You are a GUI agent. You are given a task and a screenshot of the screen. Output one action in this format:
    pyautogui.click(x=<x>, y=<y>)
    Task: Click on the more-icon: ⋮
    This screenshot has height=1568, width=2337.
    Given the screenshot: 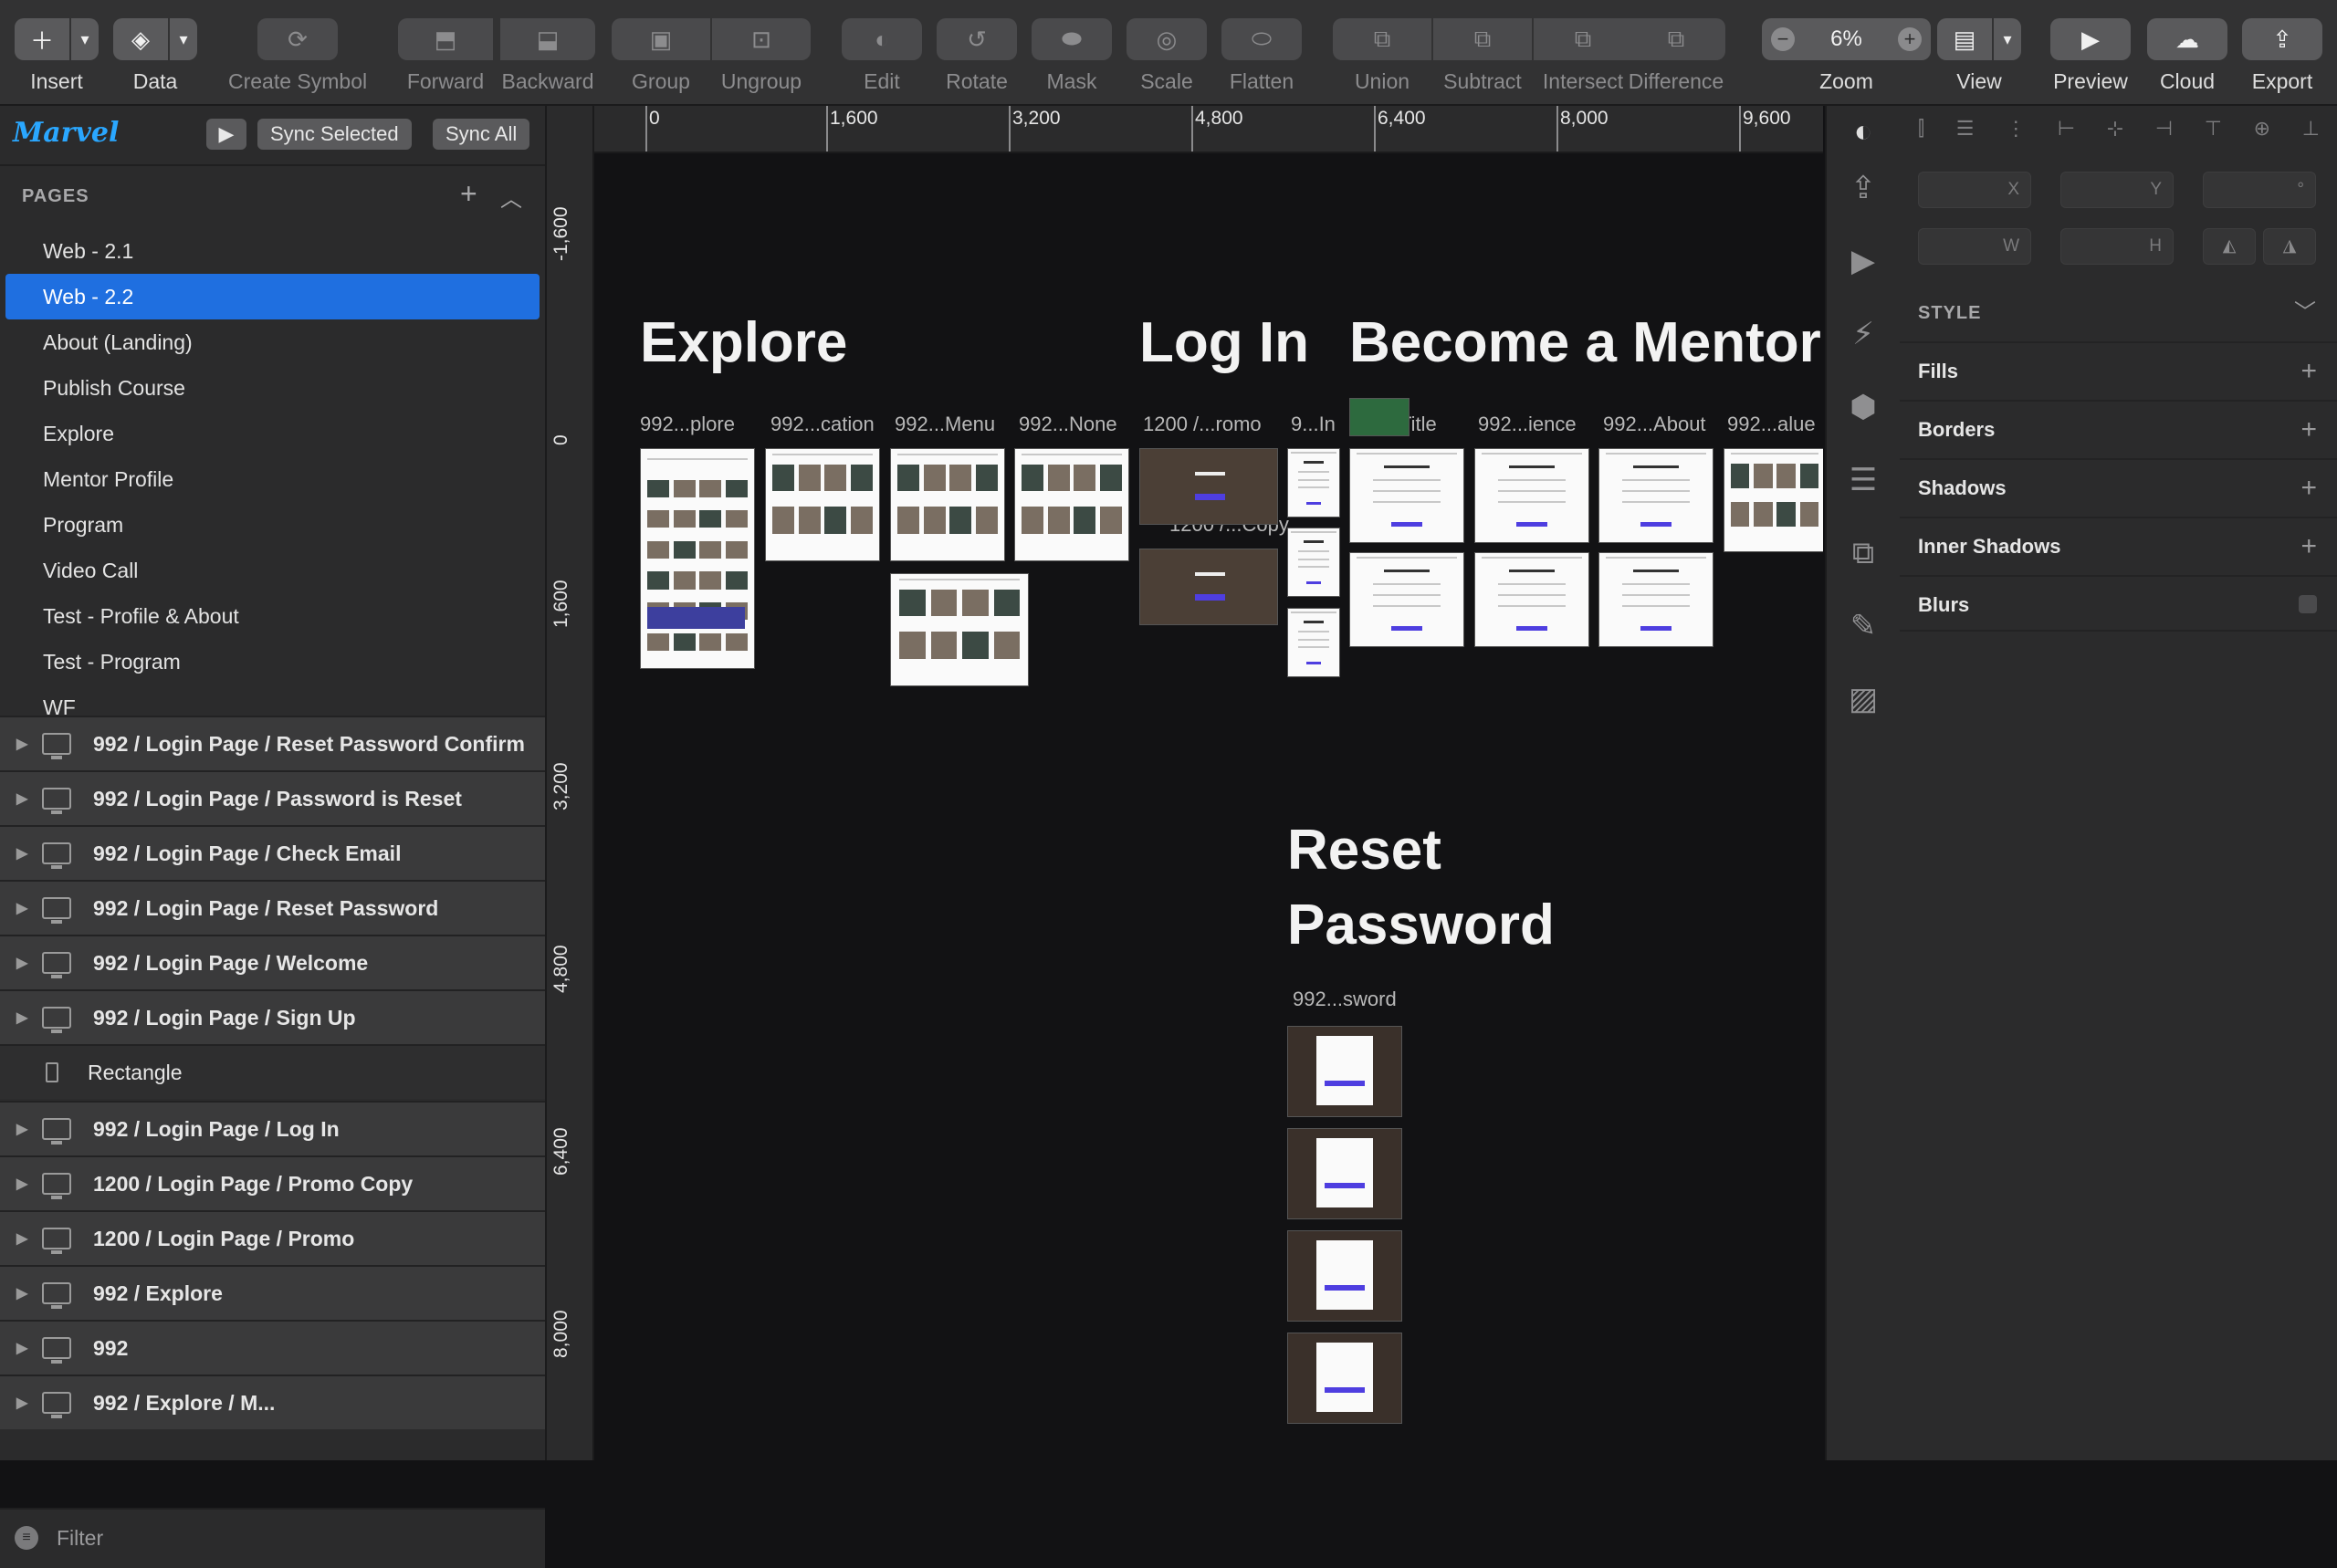 What is the action you would take?
    pyautogui.click(x=2016, y=135)
    